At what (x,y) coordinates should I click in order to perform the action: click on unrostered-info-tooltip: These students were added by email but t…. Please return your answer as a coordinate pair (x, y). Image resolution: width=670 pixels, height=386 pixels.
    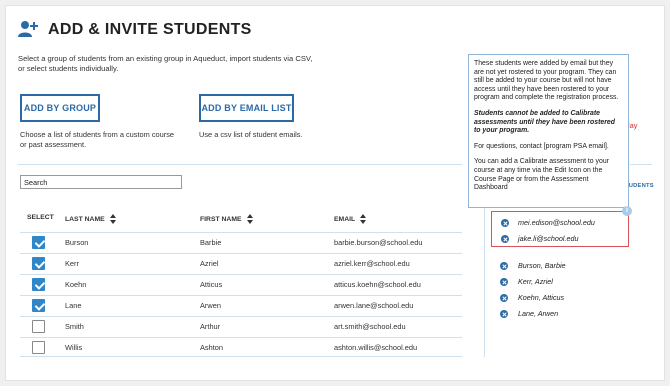
    Looking at the image, I should click on (548, 131).